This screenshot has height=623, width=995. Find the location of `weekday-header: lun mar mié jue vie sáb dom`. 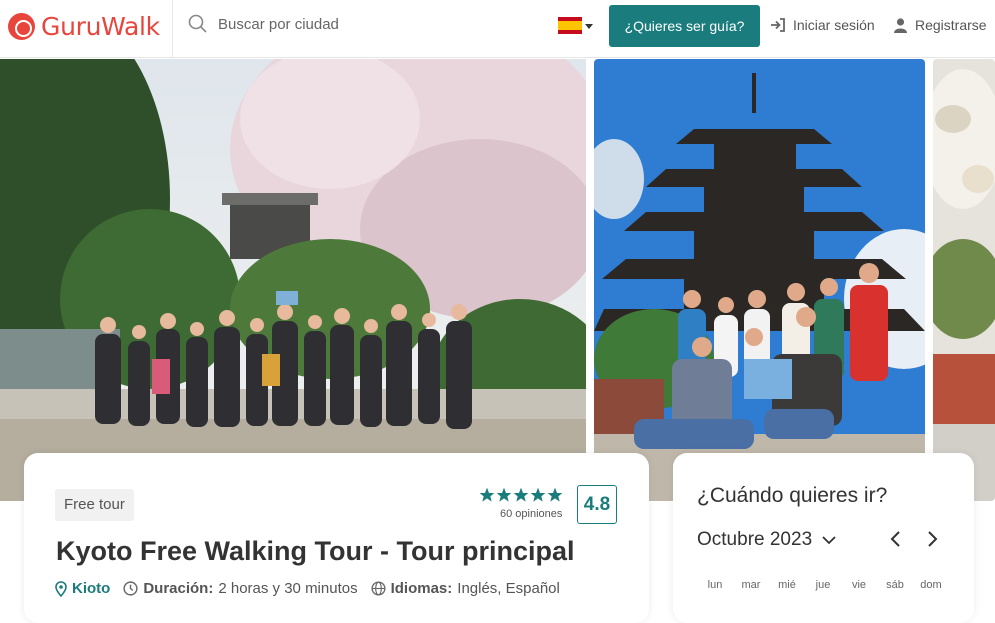

weekday-header: lun mar mié jue vie sáb dom is located at coordinates (823, 585).